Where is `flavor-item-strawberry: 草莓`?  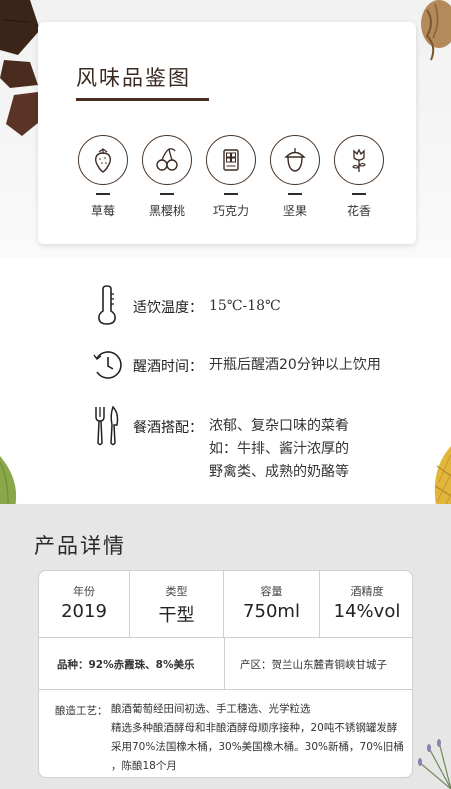 flavor-item-strawberry: 草莓 is located at coordinates (103, 177).